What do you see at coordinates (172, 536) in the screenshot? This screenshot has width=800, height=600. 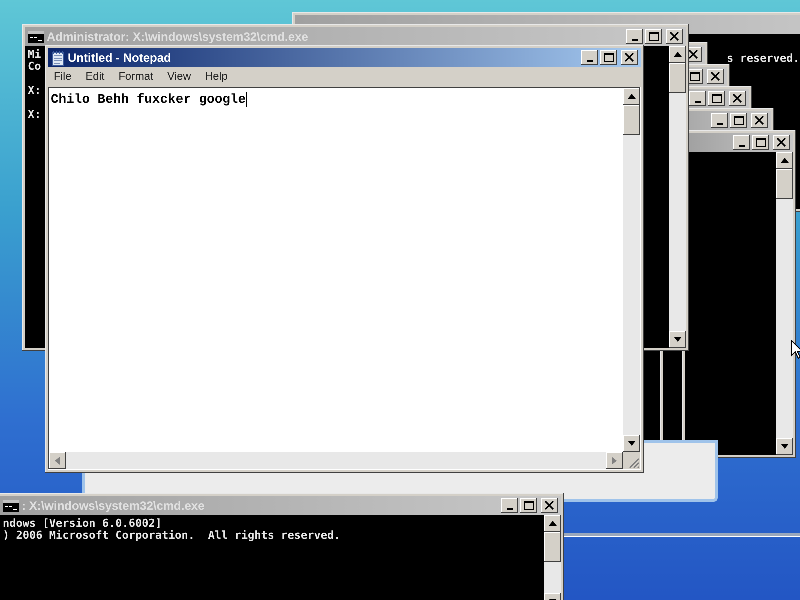 I see `console-line: ) 2006 Microsoft Corporation. All rights reserved.` at bounding box center [172, 536].